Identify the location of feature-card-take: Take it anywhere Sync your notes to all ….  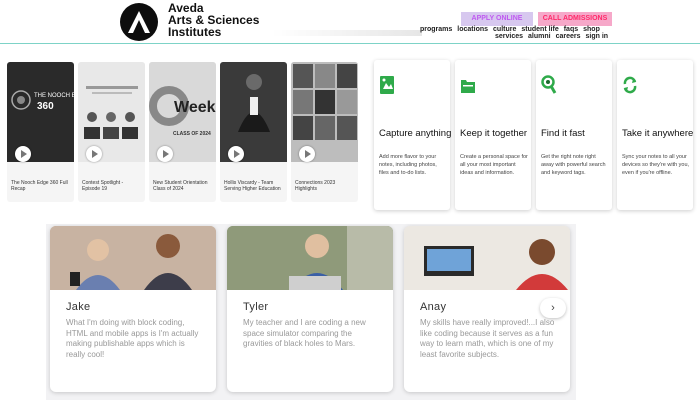
(655, 135).